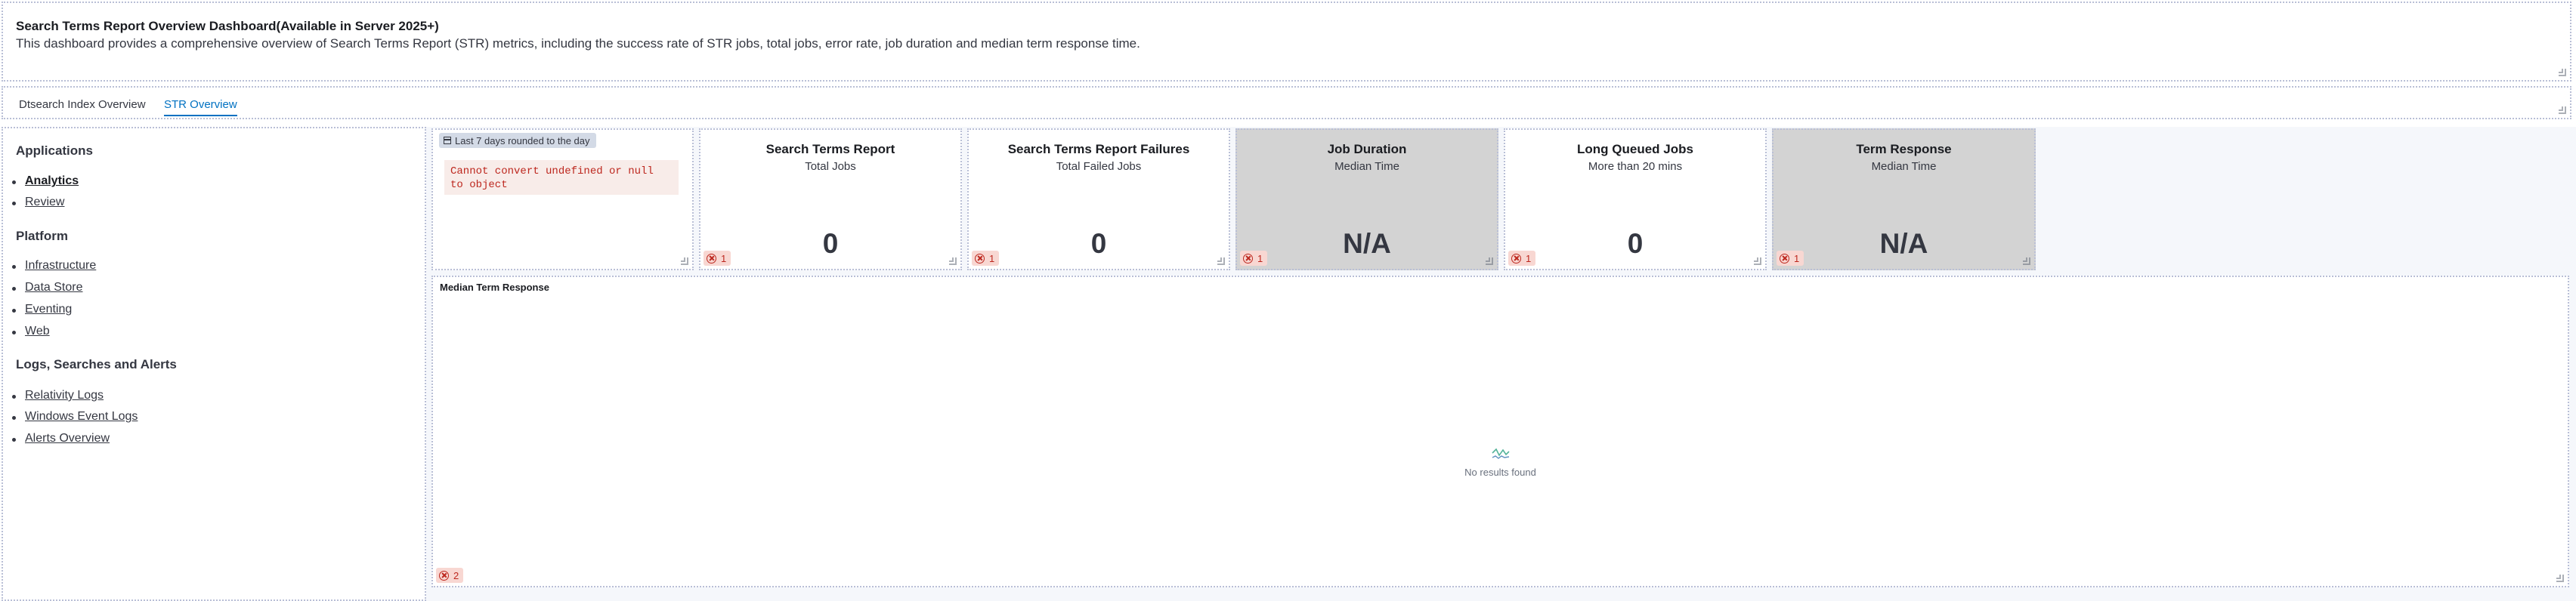 The width and height of the screenshot is (2576, 601). Describe the element at coordinates (447, 140) in the screenshot. I see `calendar-icon` at that location.